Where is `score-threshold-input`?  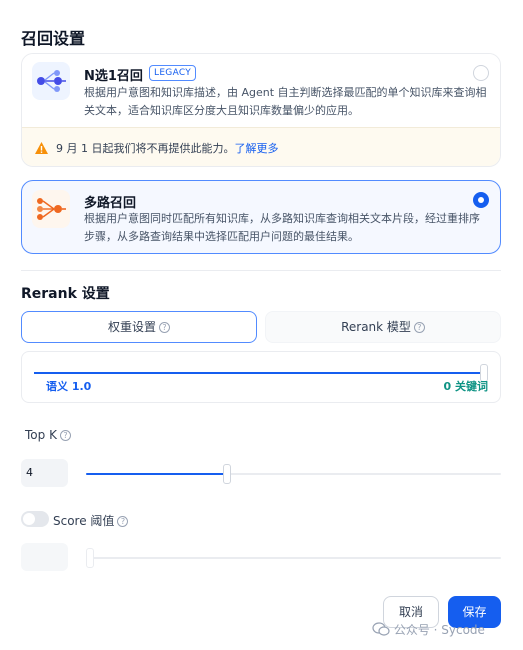
score-threshold-input is located at coordinates (44, 557).